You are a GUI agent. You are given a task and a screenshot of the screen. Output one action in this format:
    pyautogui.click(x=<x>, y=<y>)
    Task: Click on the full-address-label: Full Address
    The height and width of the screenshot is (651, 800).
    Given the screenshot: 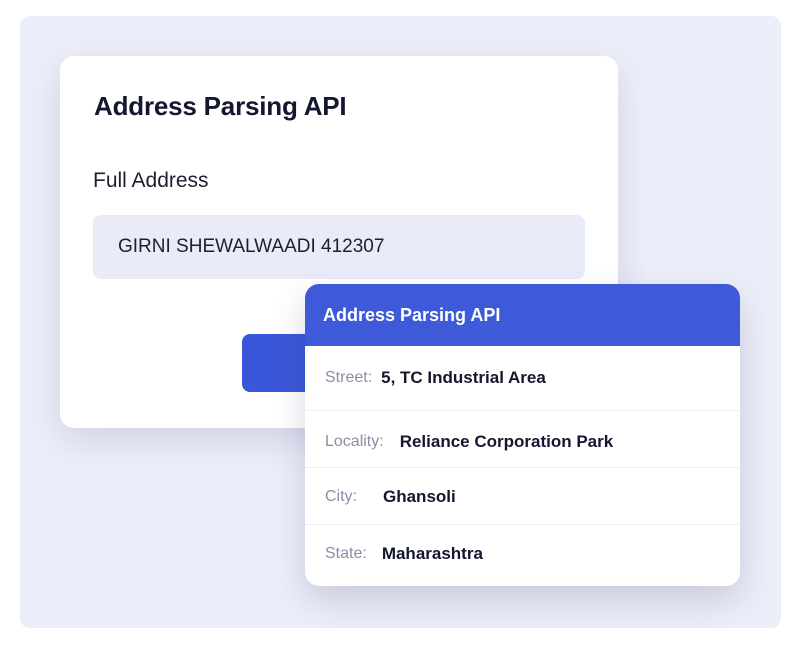 What is the action you would take?
    pyautogui.click(x=151, y=180)
    